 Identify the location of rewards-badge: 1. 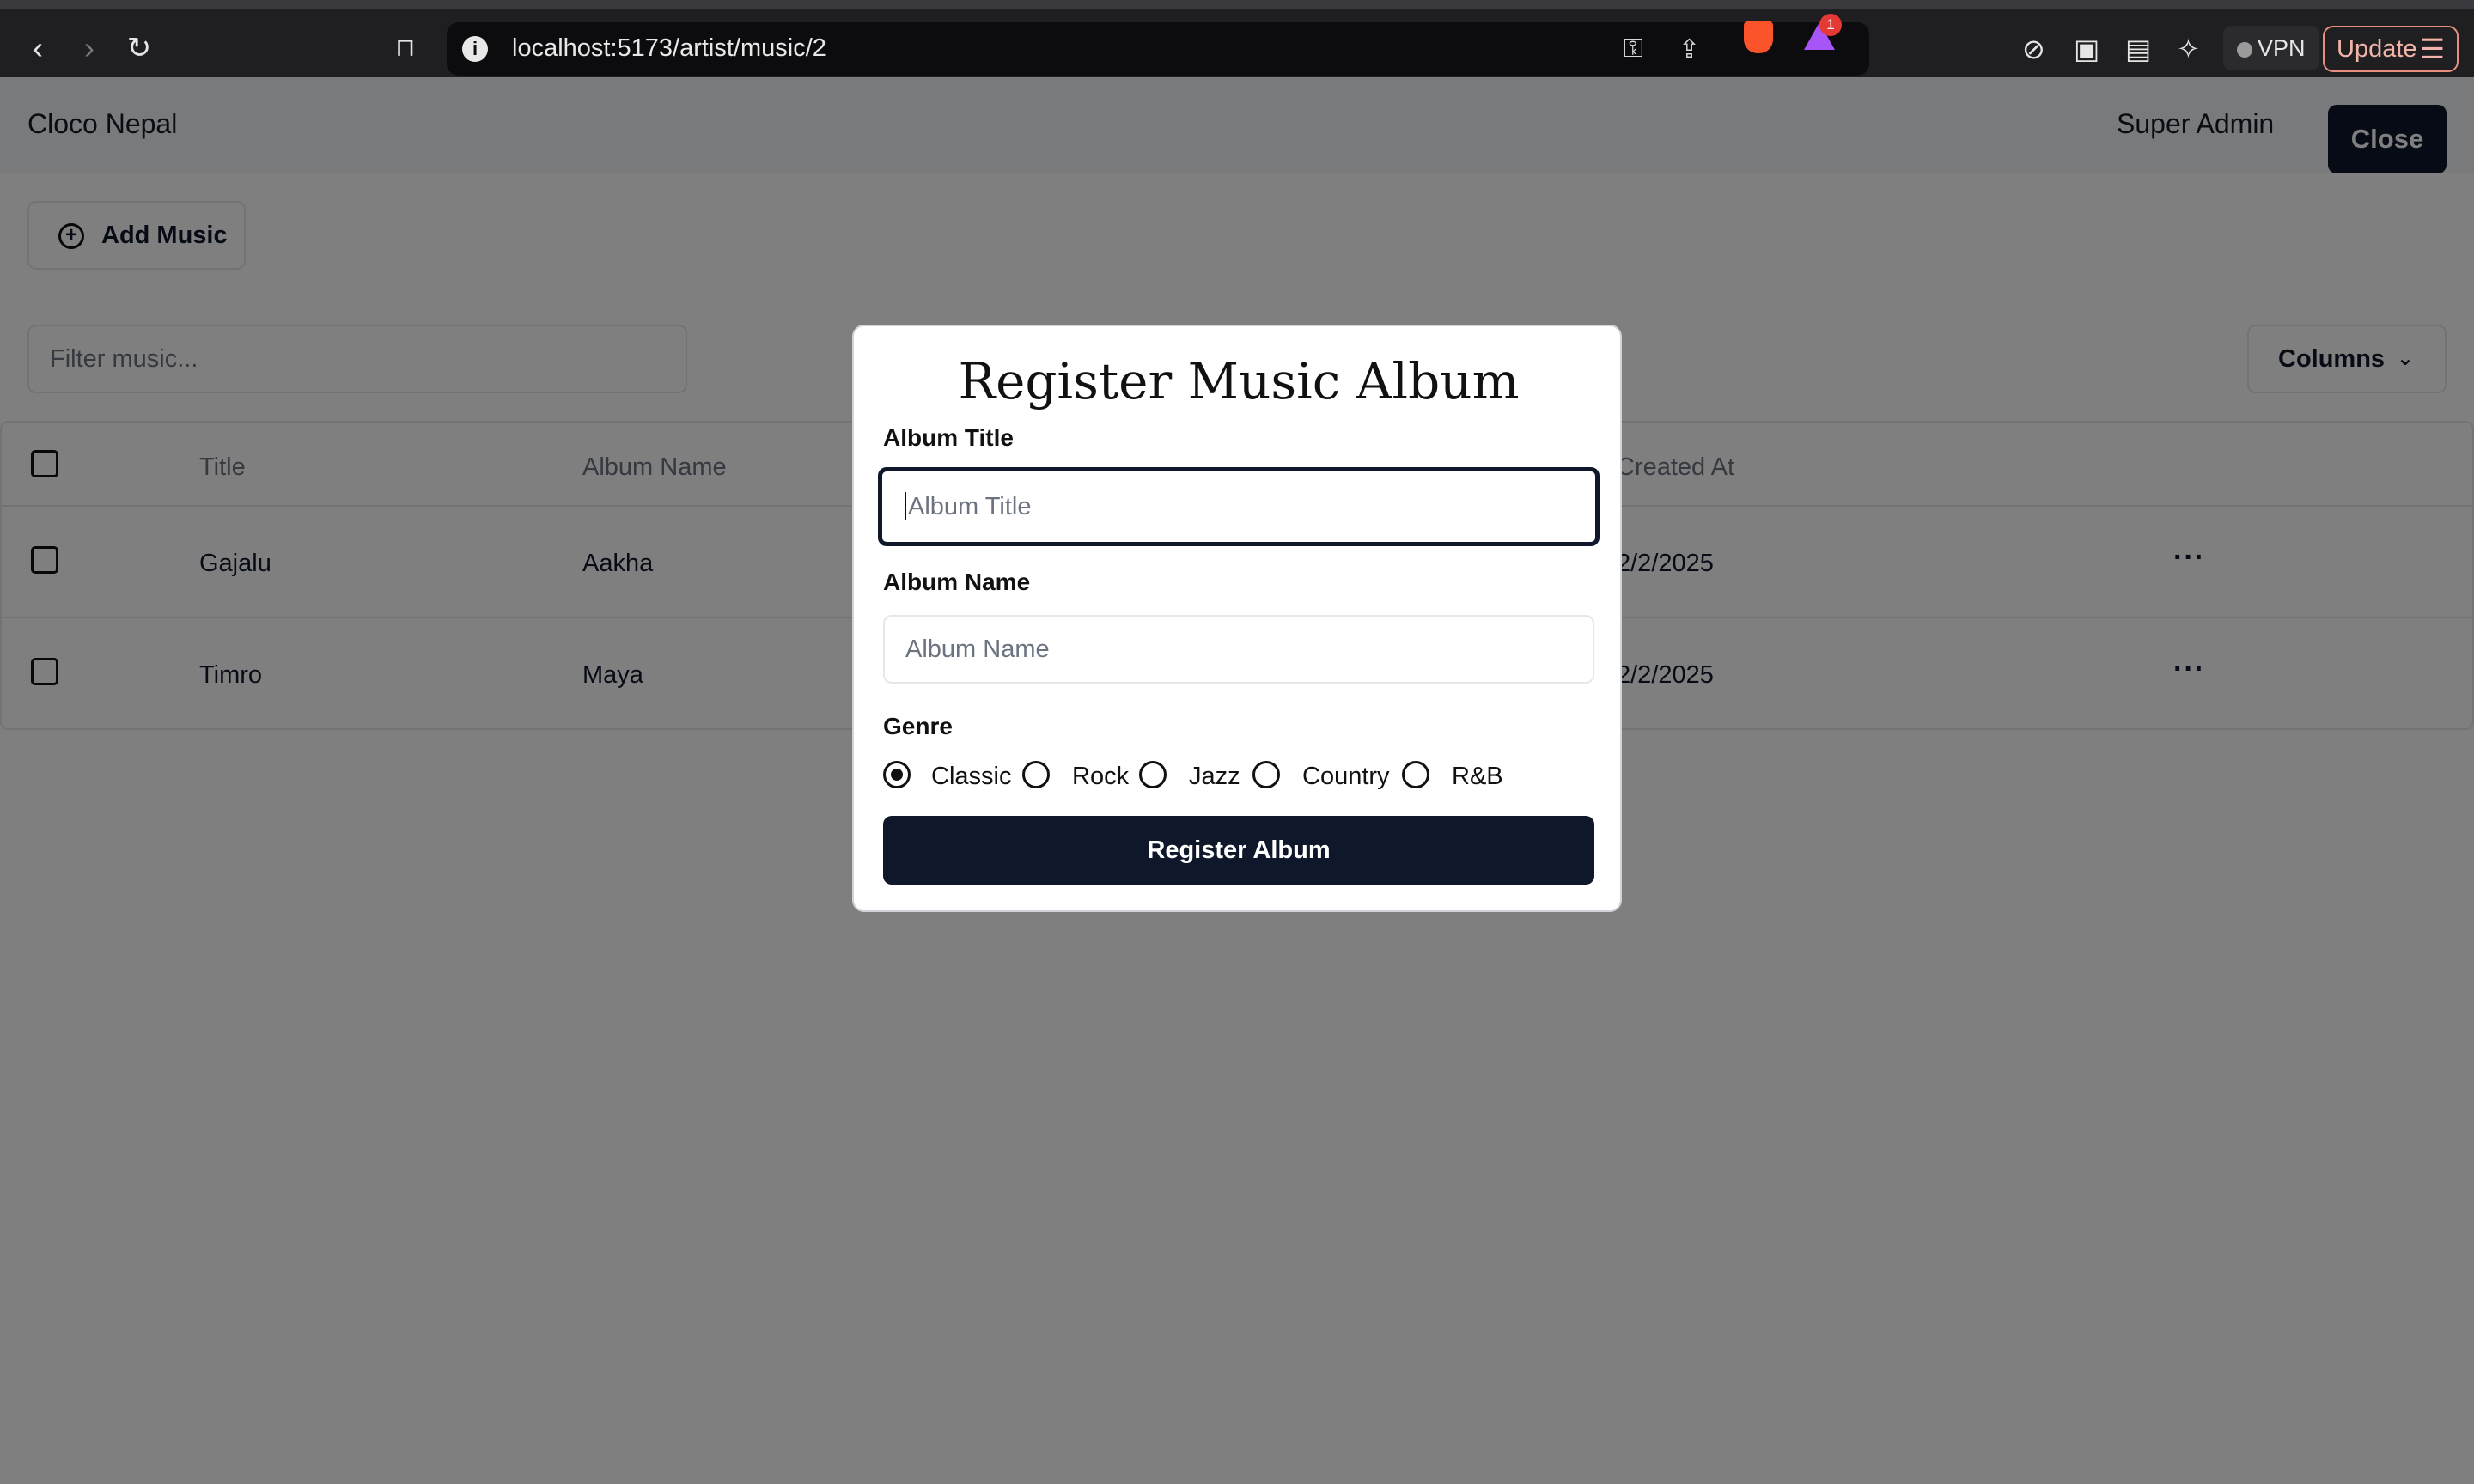
(1830, 25).